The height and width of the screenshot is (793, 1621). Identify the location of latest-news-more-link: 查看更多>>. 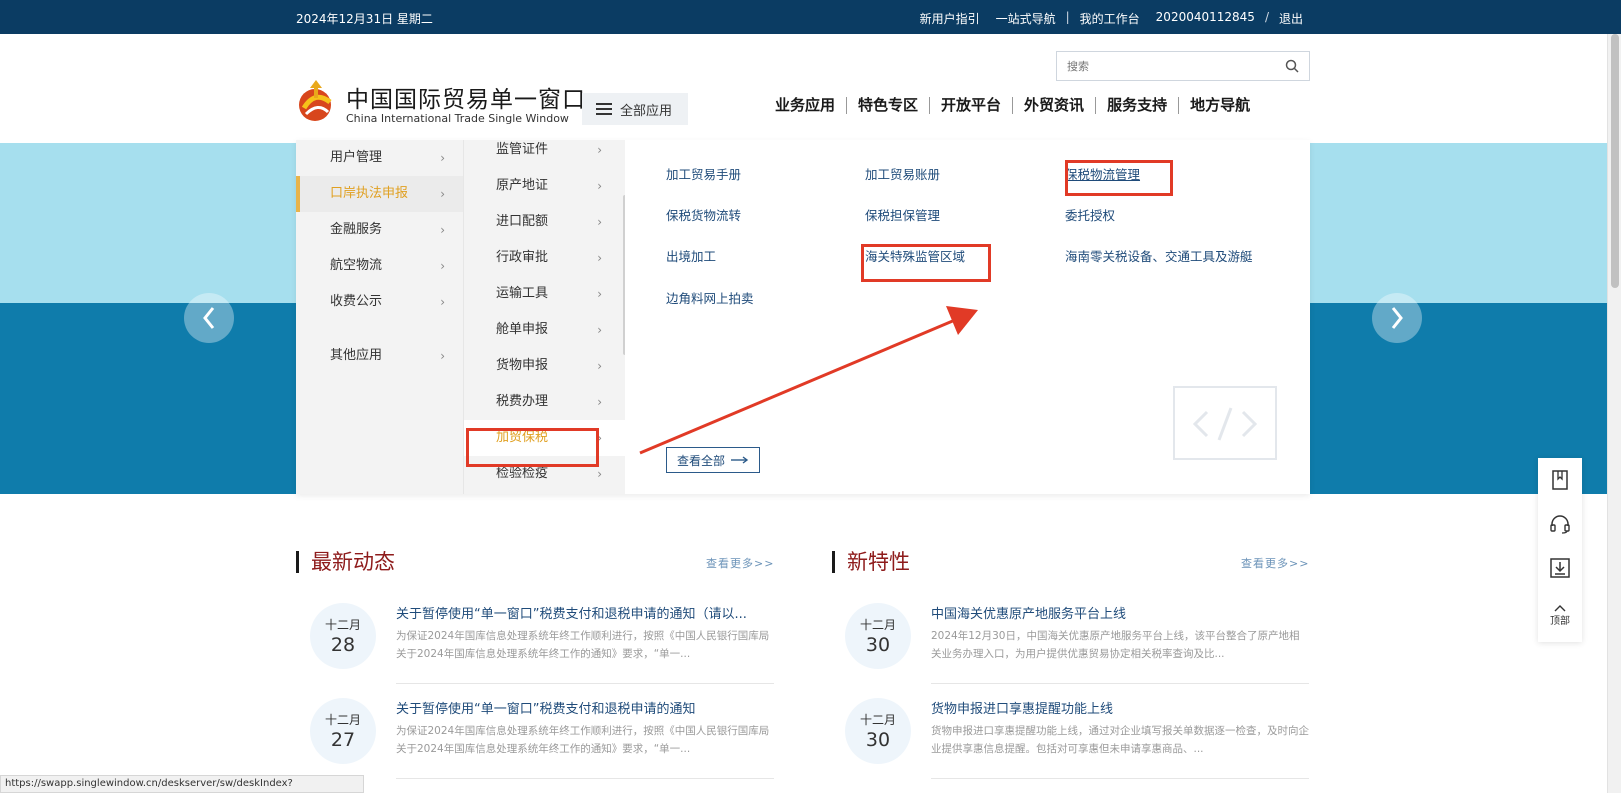
(740, 563).